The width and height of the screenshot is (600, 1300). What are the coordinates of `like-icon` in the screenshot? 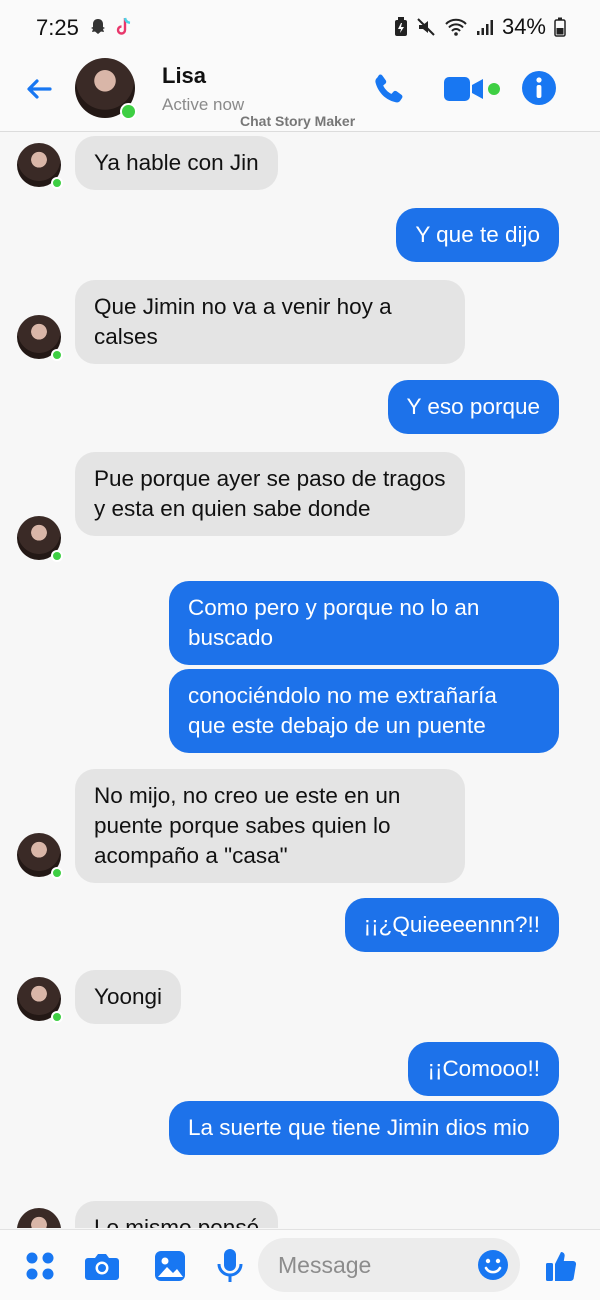 It's located at (561, 1266).